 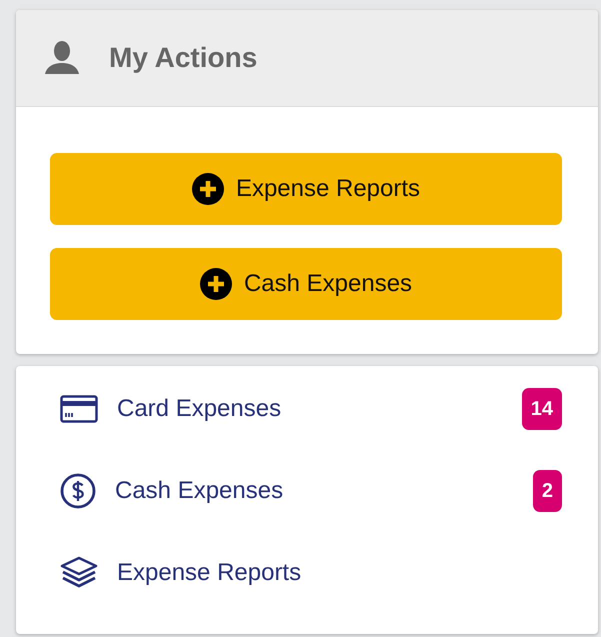 I want to click on layers-icon, so click(x=79, y=573).